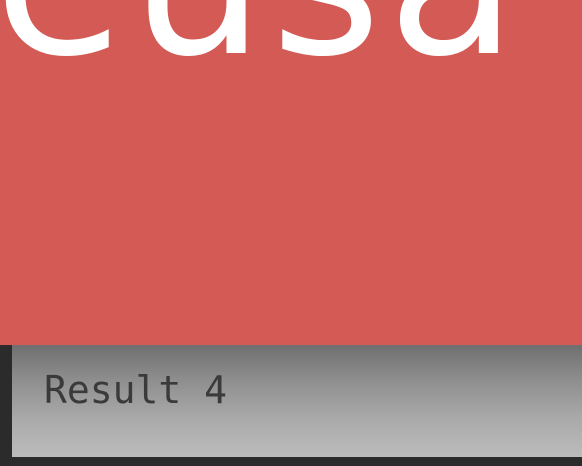 This screenshot has height=466, width=582. I want to click on bottom-dark-strip, so click(291, 461).